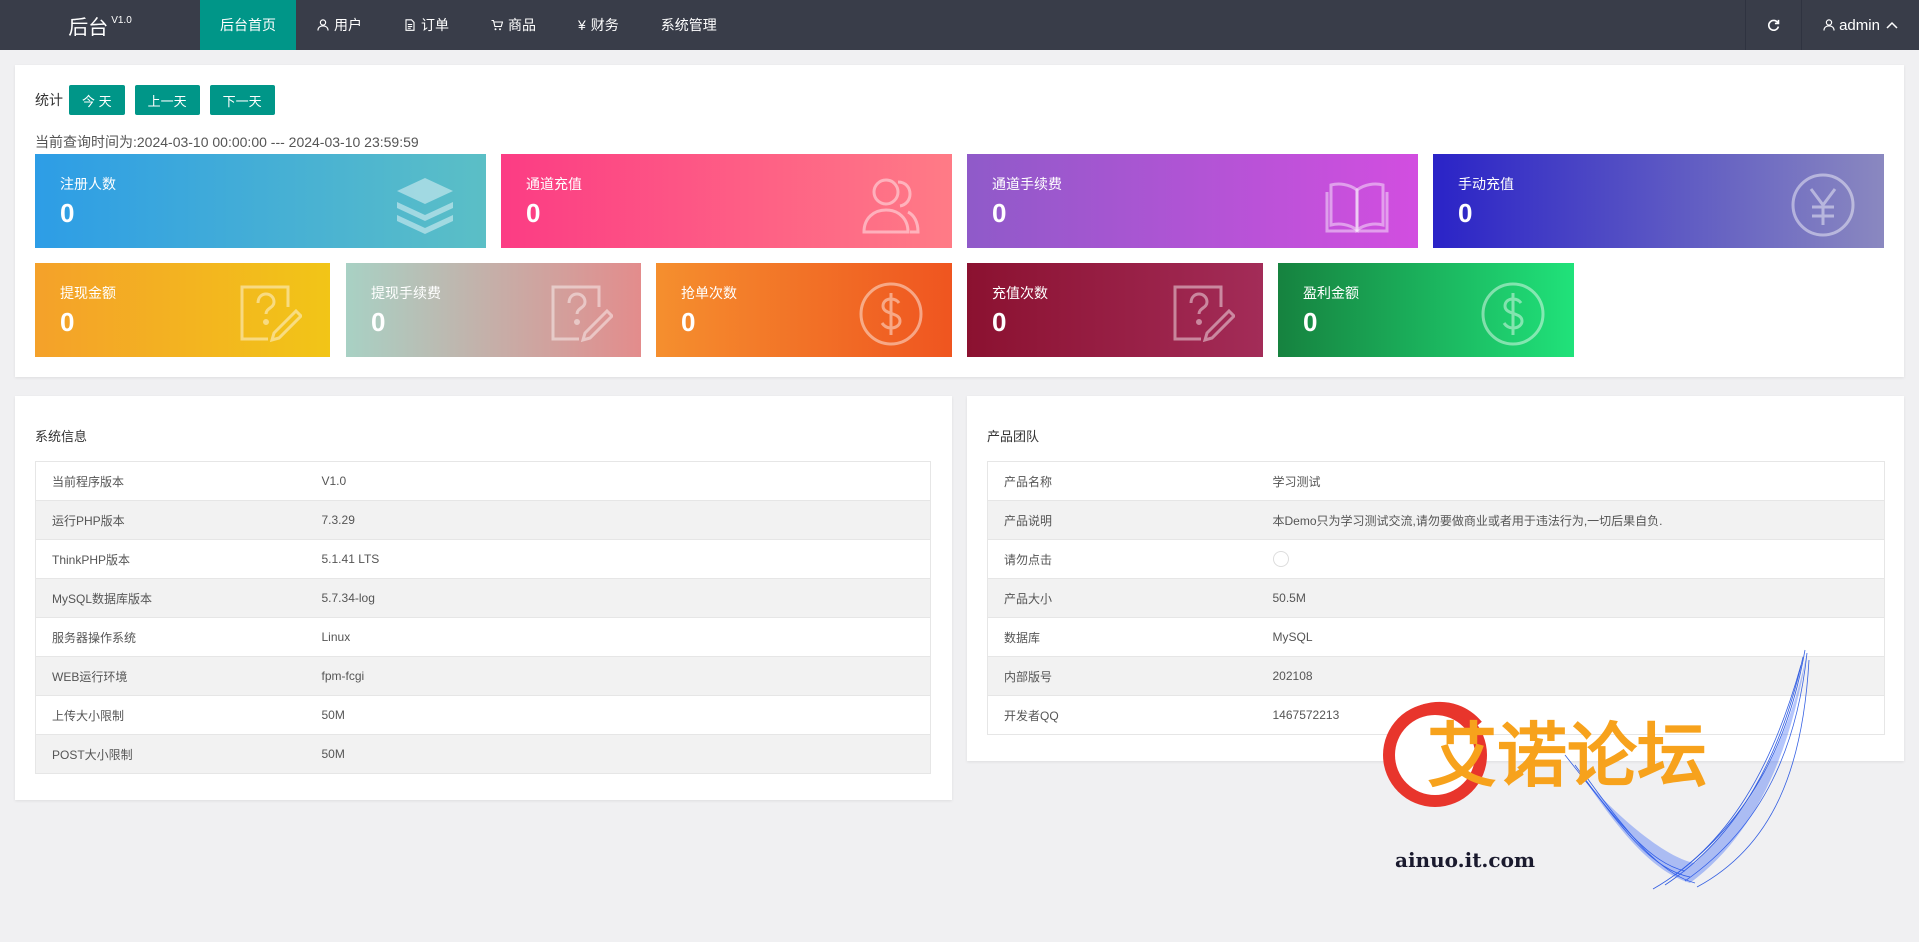 Image resolution: width=1919 pixels, height=942 pixels. What do you see at coordinates (406, 293) in the screenshot?
I see `tile-label: 提现手续费` at bounding box center [406, 293].